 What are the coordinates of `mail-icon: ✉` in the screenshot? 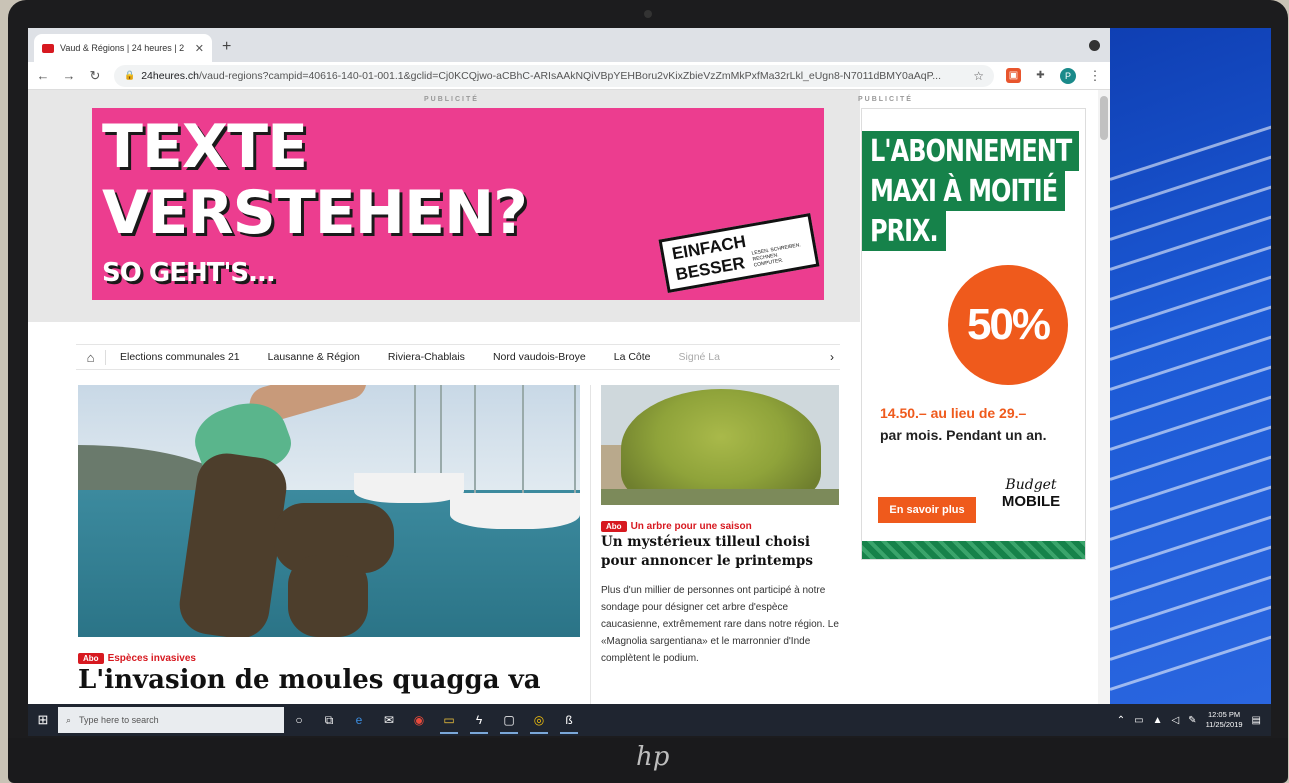 It's located at (389, 720).